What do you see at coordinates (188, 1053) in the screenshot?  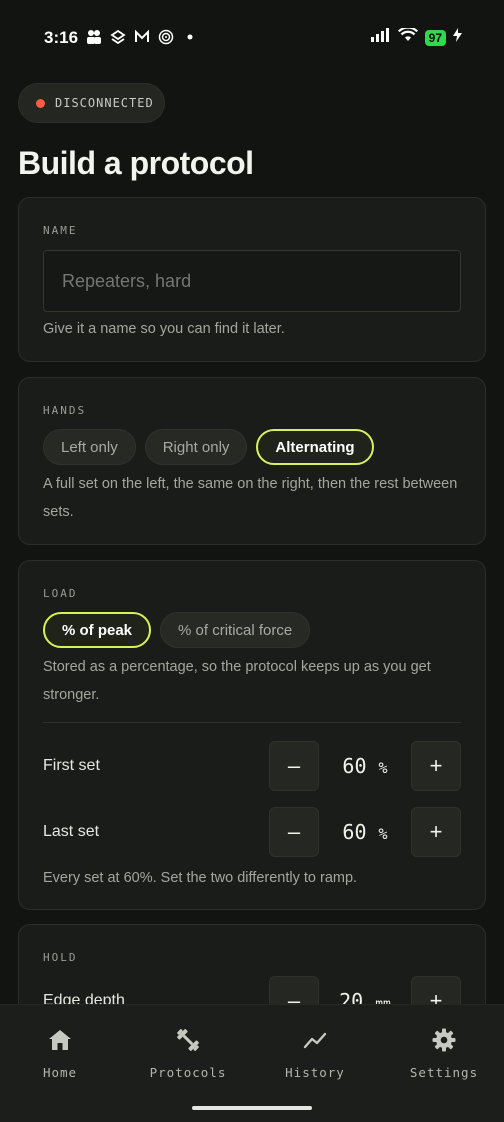 I see `tab-protocols: Protocols` at bounding box center [188, 1053].